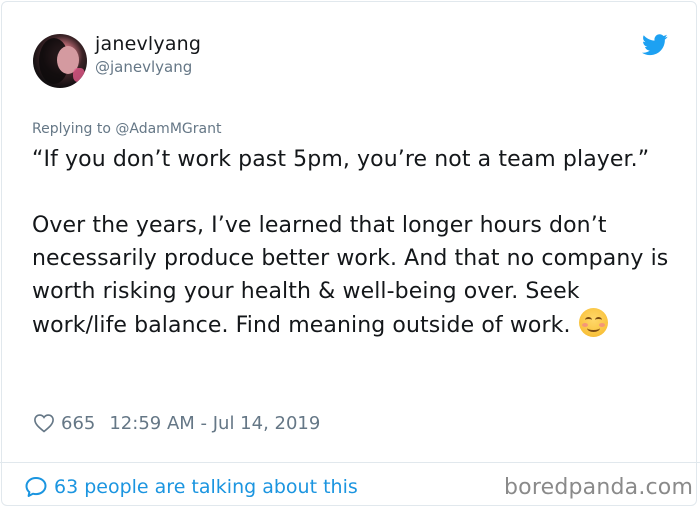  Describe the element at coordinates (36, 487) in the screenshot. I see `speech-bubble-icon` at that location.